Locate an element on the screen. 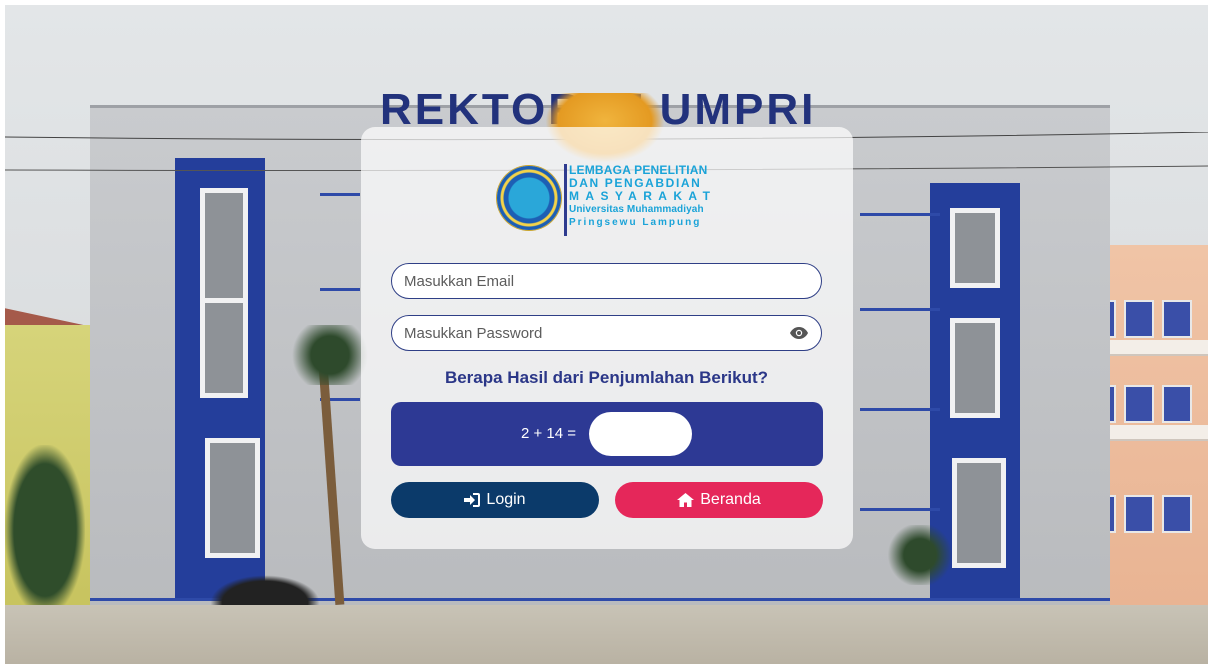 The height and width of the screenshot is (664, 1208). logo-line-4: Universitas Muhammadiyah is located at coordinates (636, 209).